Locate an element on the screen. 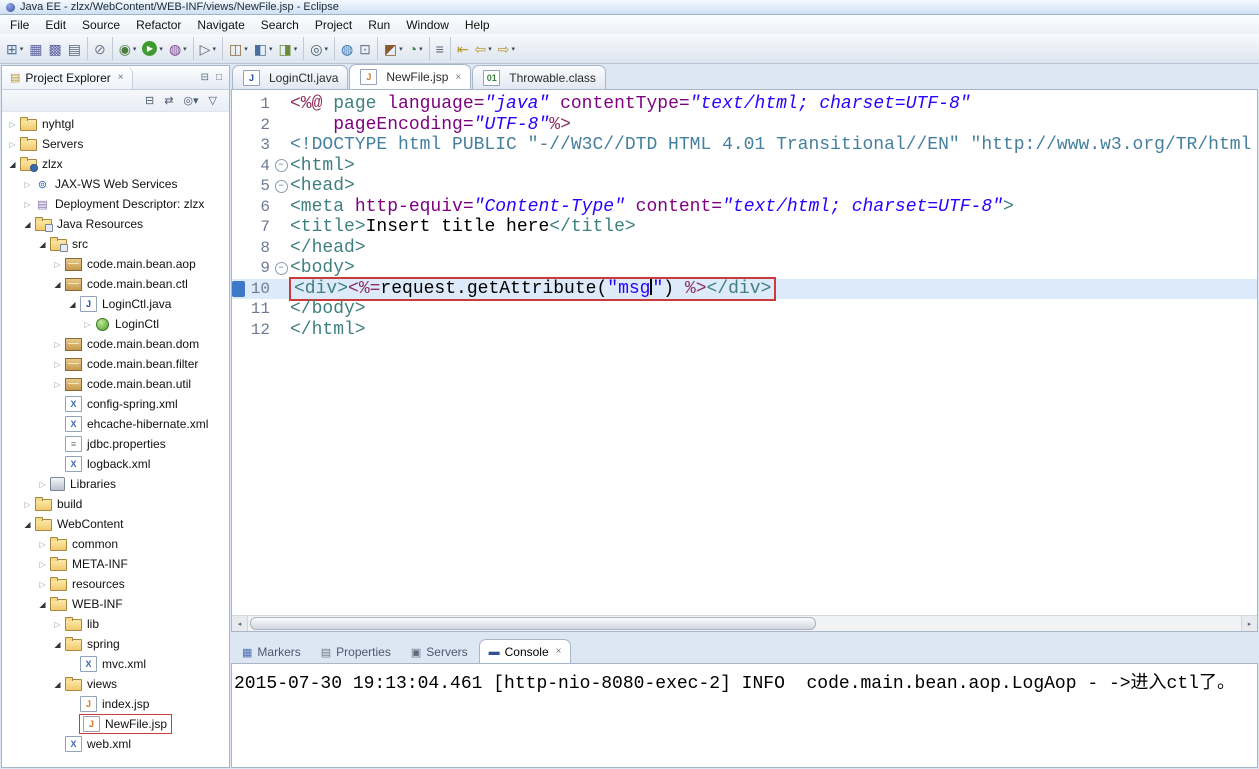 The height and width of the screenshot is (769, 1259). coverage-button: ◍ ▾ is located at coordinates (178, 48).